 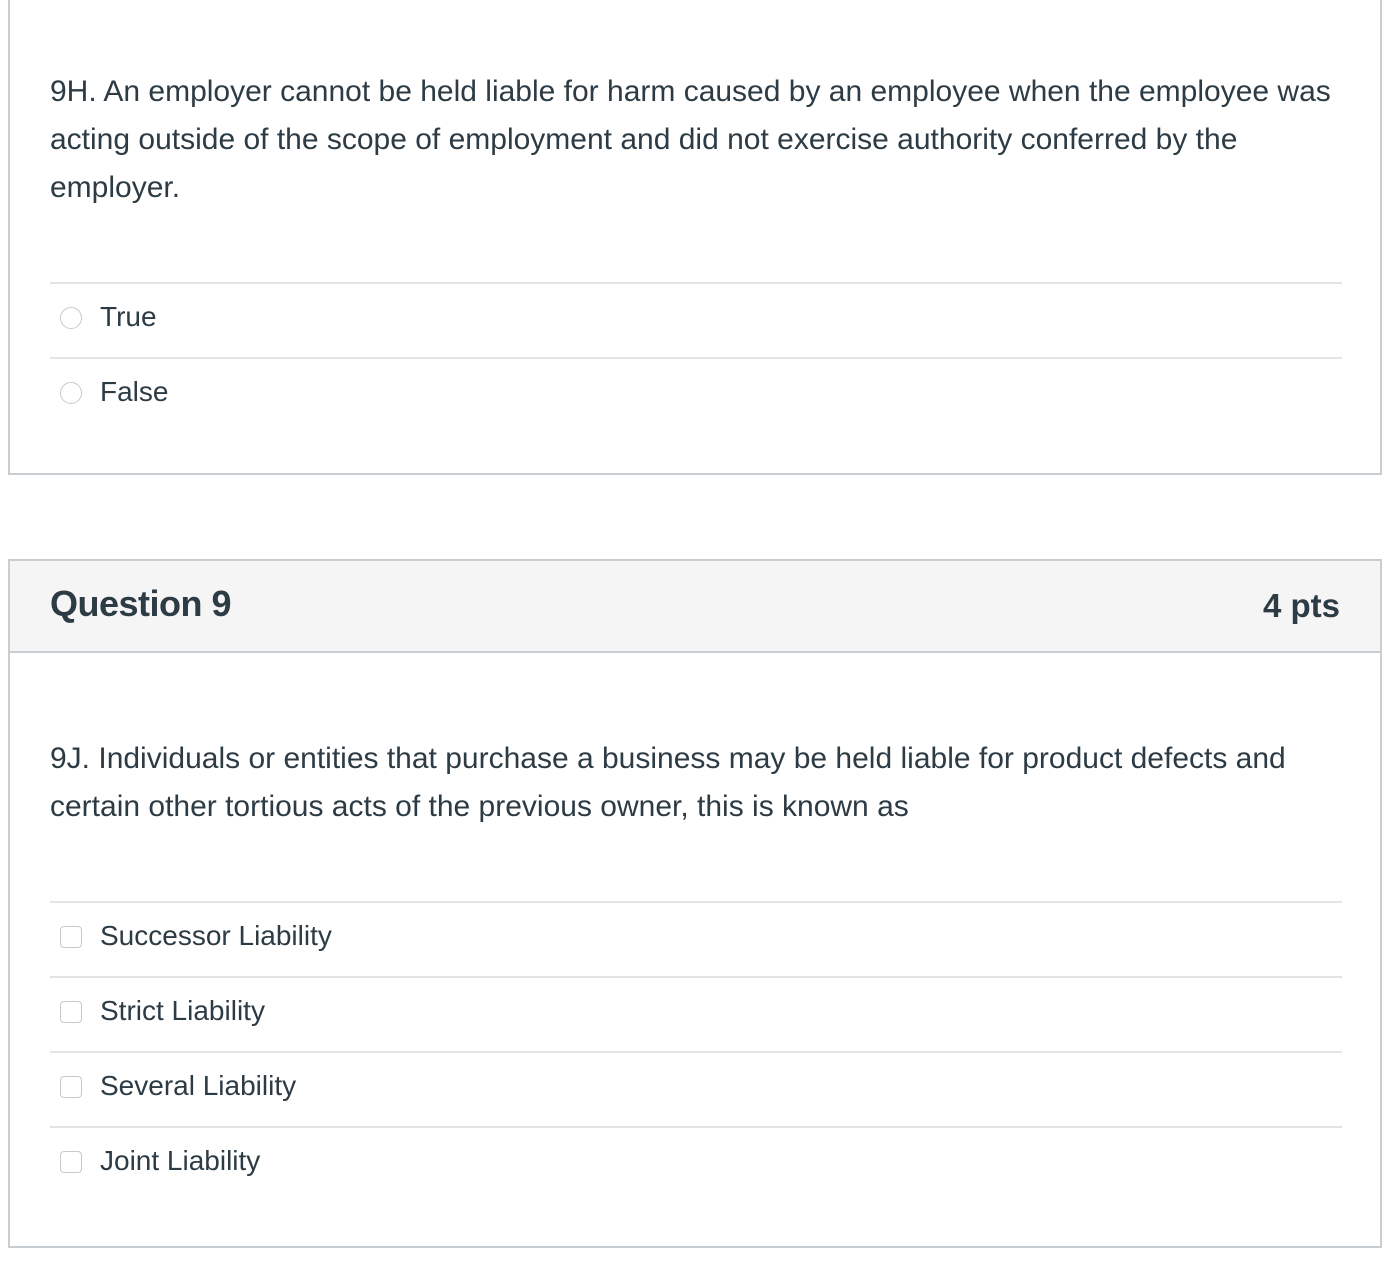 I want to click on answer-option-true: True, so click(x=696, y=319).